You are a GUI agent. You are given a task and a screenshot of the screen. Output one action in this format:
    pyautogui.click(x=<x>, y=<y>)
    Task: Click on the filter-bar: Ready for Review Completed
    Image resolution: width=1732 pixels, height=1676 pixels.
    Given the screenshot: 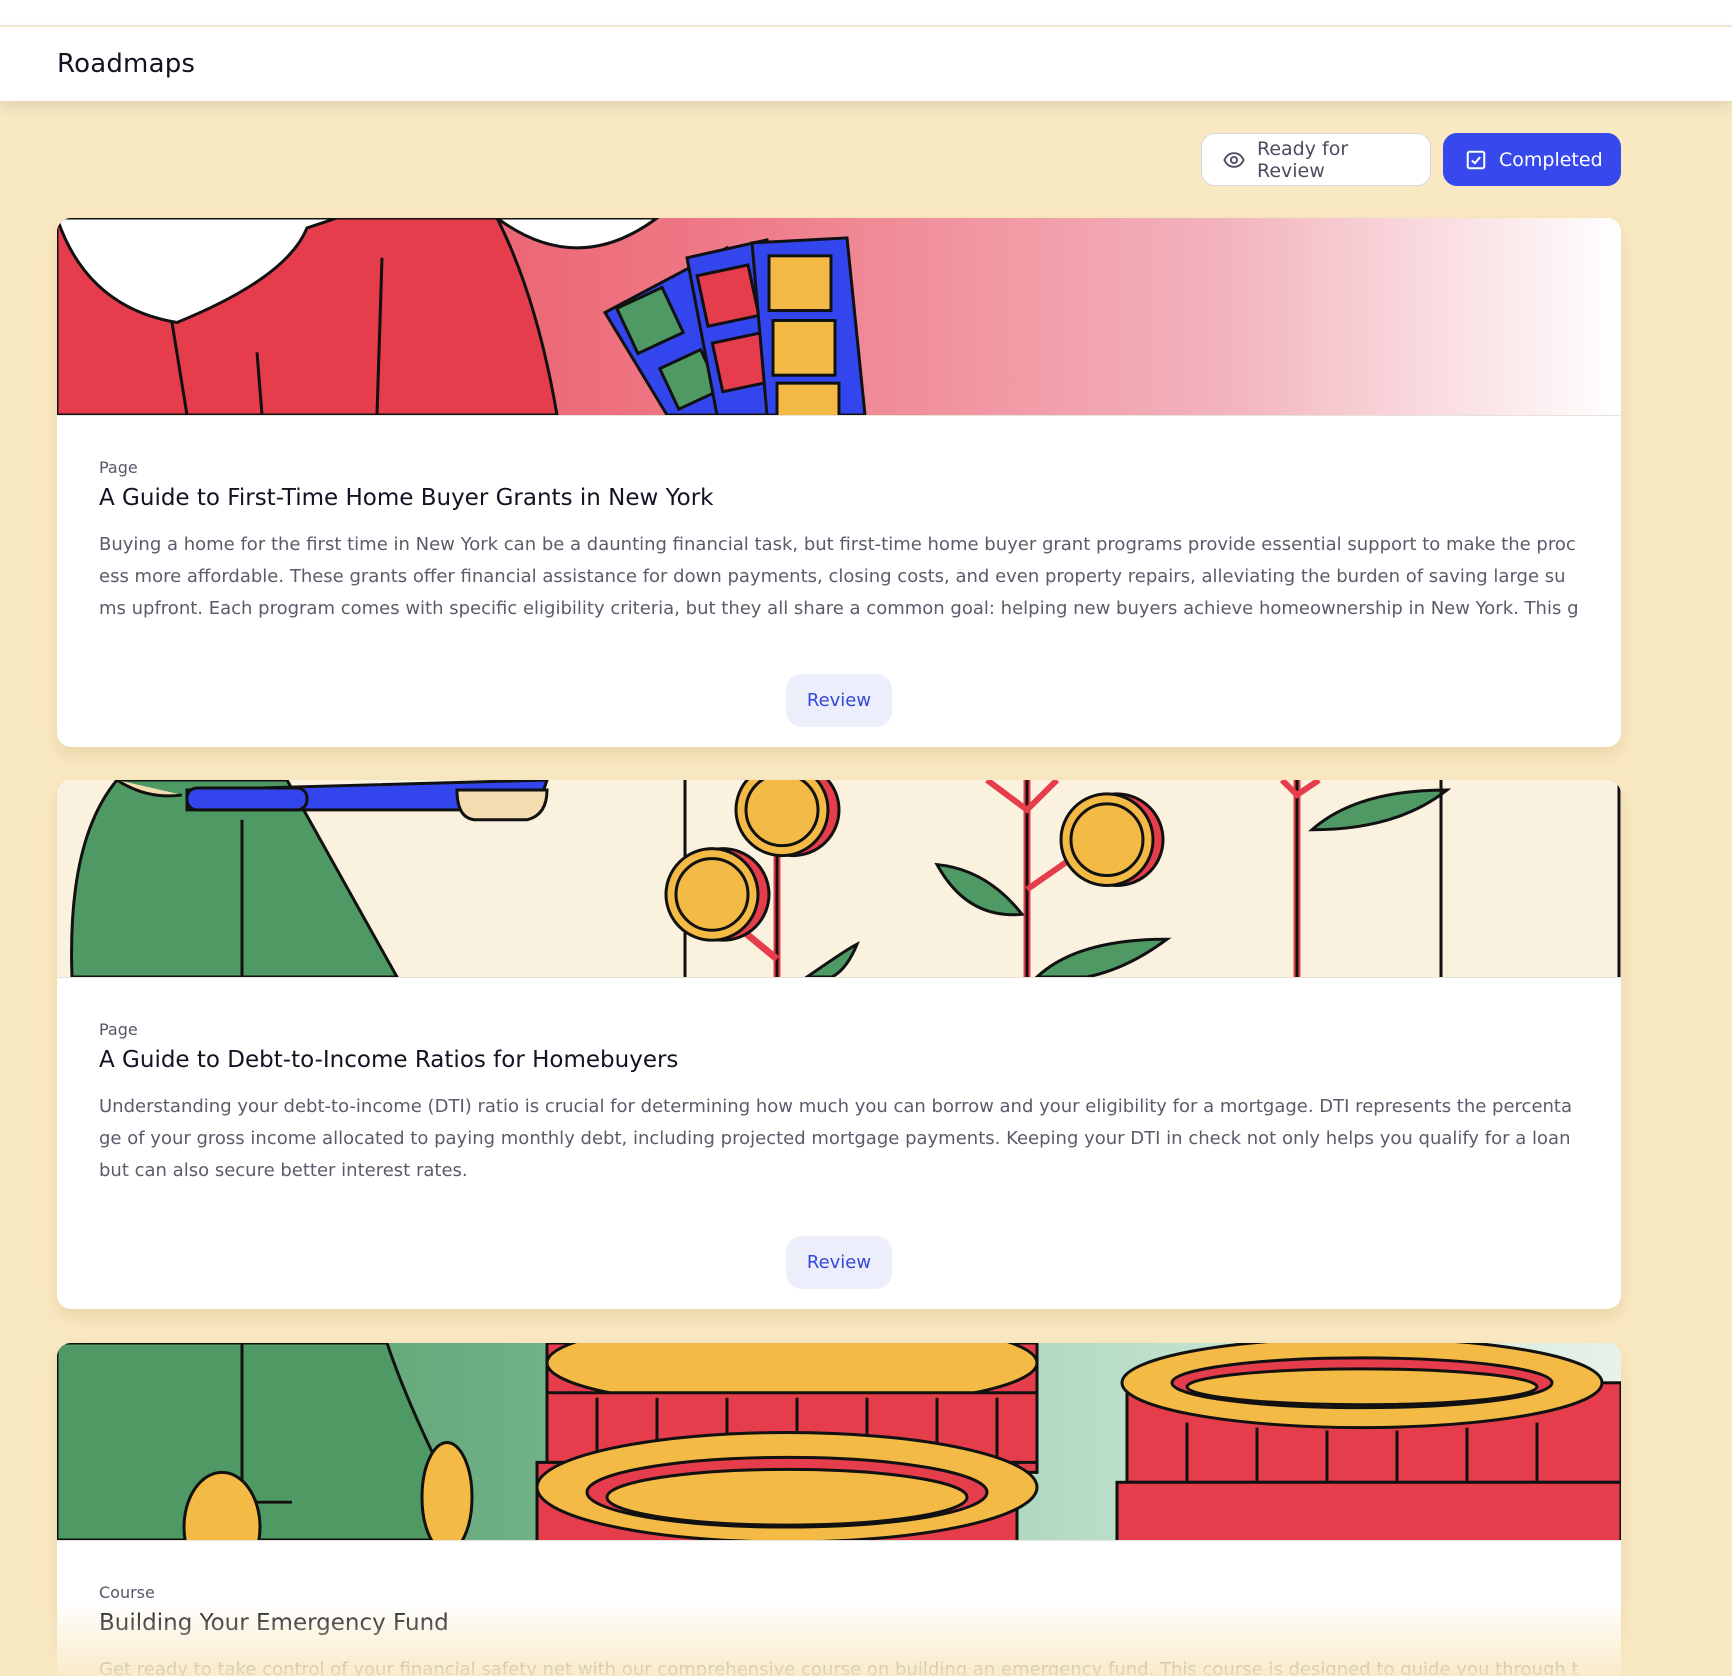 What is the action you would take?
    pyautogui.click(x=1411, y=159)
    